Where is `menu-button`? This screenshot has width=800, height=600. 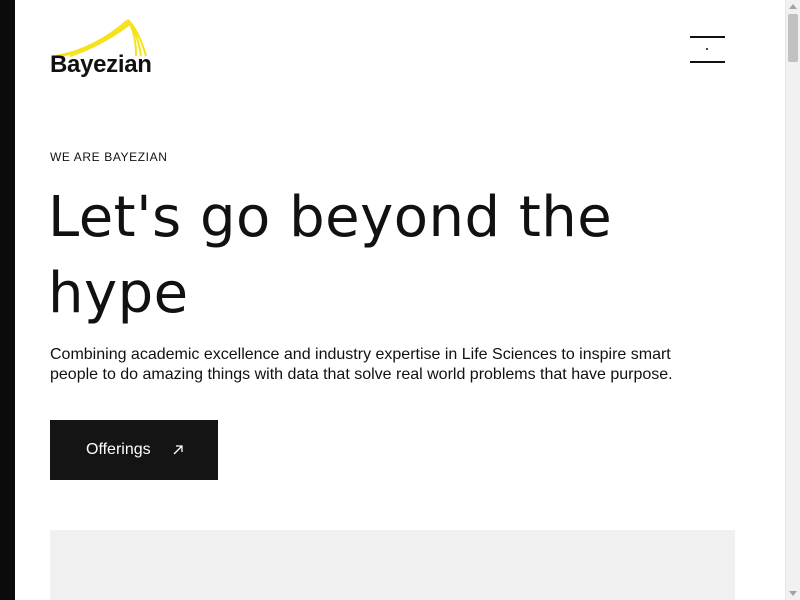 menu-button is located at coordinates (707, 49).